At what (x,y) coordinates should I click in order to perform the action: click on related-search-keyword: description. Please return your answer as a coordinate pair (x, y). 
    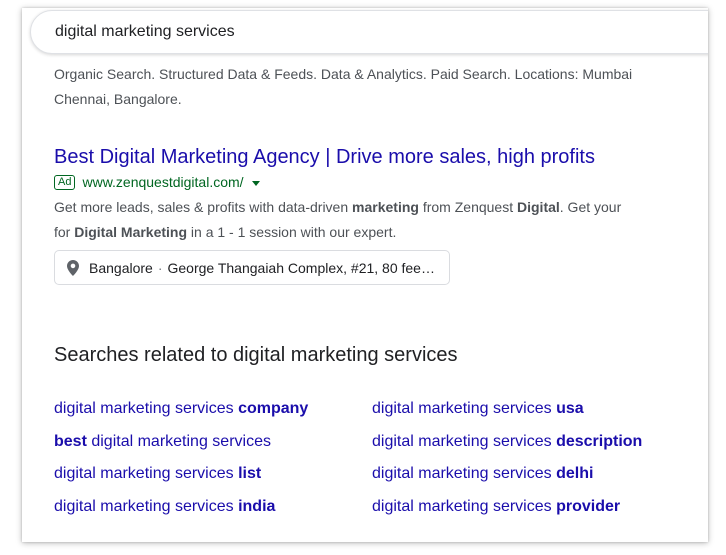
    Looking at the image, I should click on (599, 441).